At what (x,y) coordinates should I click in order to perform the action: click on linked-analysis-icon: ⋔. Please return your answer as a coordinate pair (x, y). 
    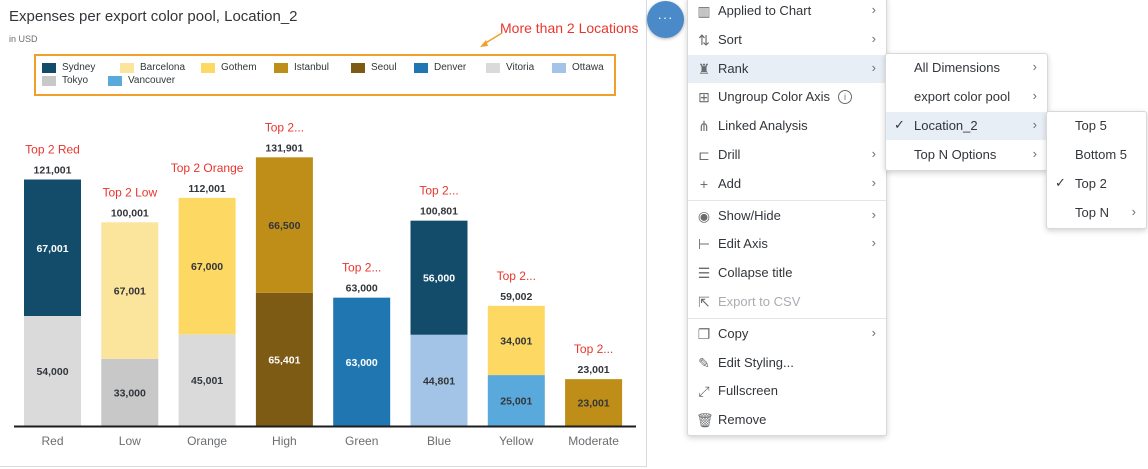
    Looking at the image, I should click on (704, 126).